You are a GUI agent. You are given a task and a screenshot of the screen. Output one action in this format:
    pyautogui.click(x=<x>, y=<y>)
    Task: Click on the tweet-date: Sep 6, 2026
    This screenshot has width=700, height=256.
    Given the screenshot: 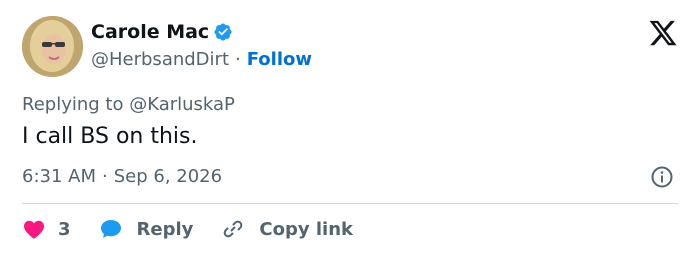 What is the action you would take?
    pyautogui.click(x=168, y=176)
    